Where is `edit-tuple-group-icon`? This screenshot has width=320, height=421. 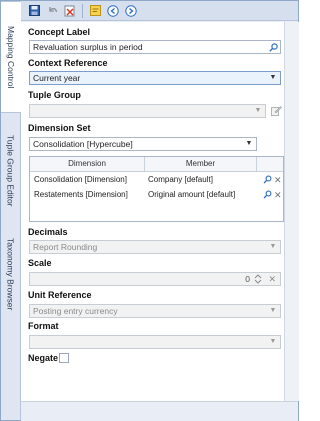
edit-tuple-group-icon is located at coordinates (276, 110).